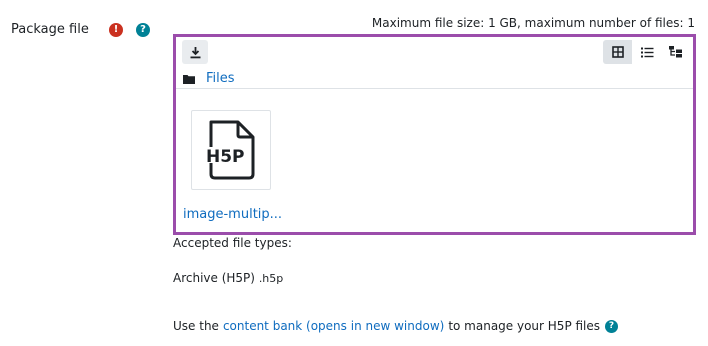 This screenshot has height=346, width=708. What do you see at coordinates (232, 243) in the screenshot?
I see `accepted-file-types-label: Accepted file types:` at bounding box center [232, 243].